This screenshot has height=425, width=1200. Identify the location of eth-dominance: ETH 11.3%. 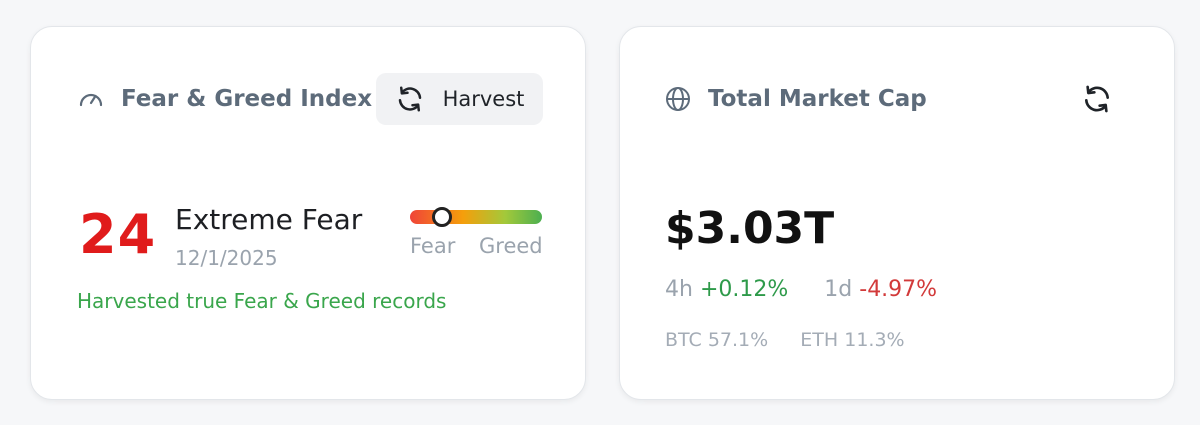
(852, 340).